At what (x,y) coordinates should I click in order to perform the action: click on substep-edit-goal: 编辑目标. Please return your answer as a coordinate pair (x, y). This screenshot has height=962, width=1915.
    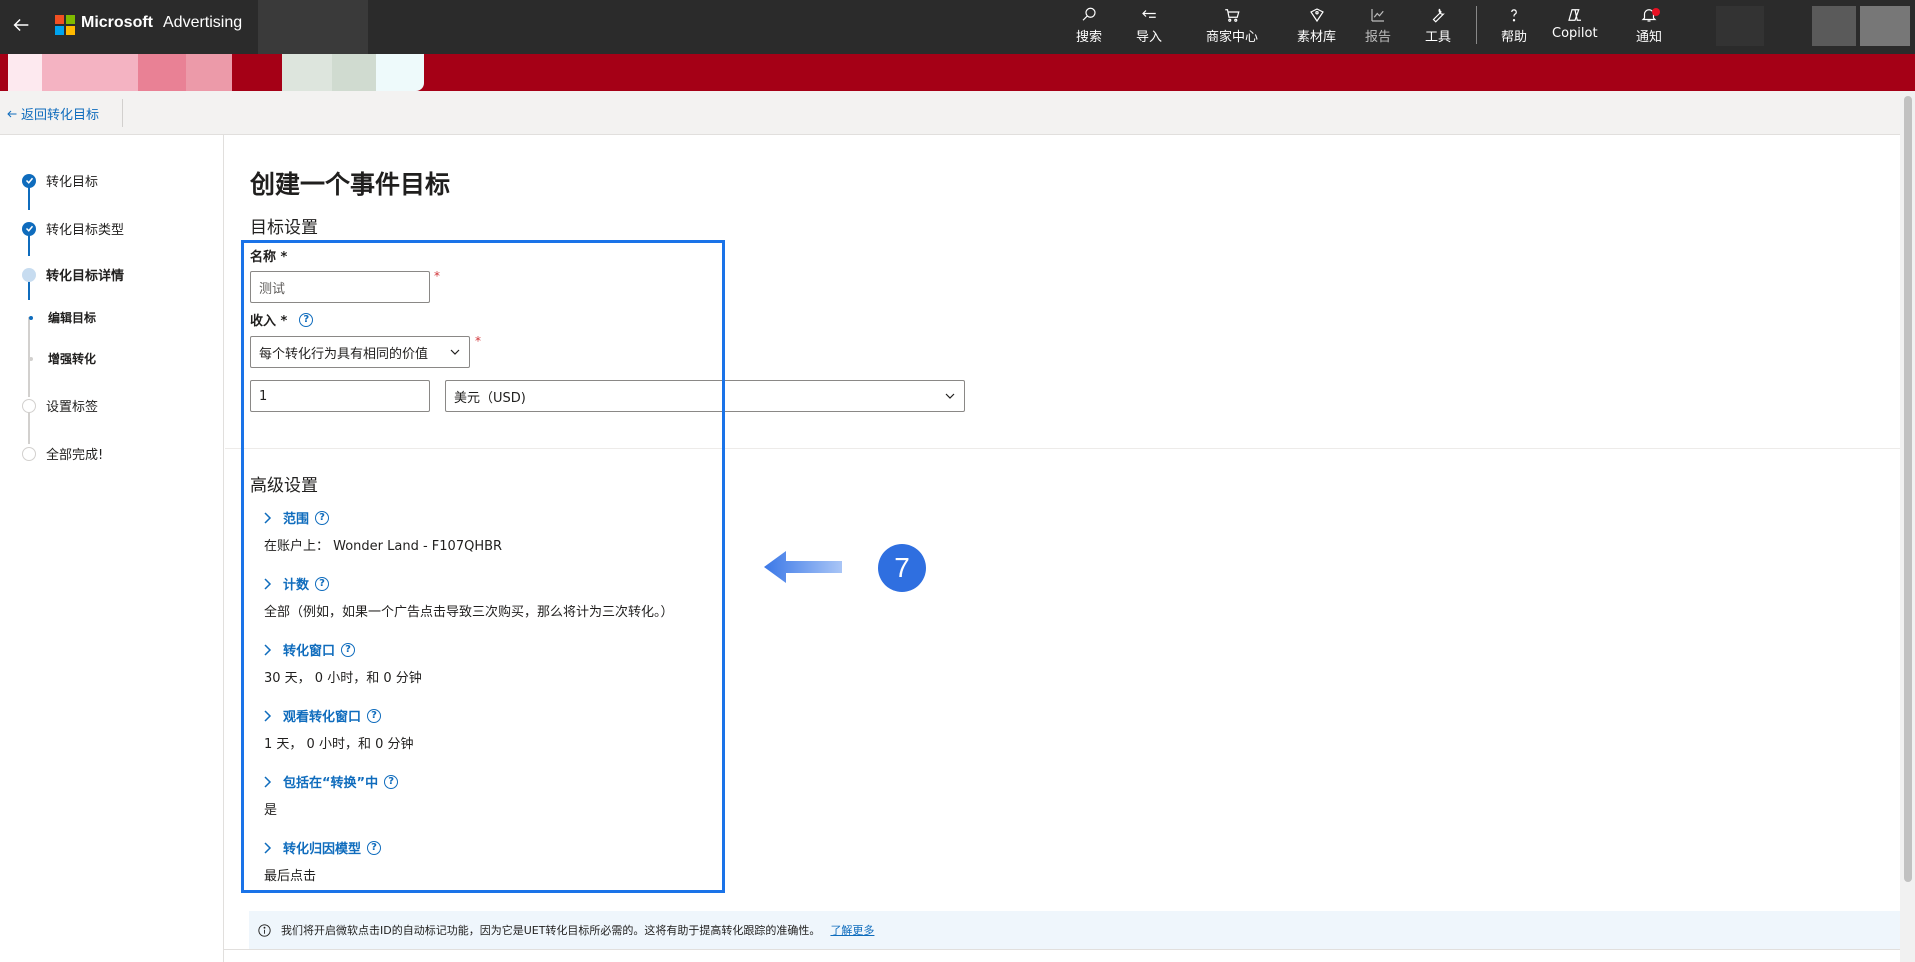
    Looking at the image, I should click on (60, 317).